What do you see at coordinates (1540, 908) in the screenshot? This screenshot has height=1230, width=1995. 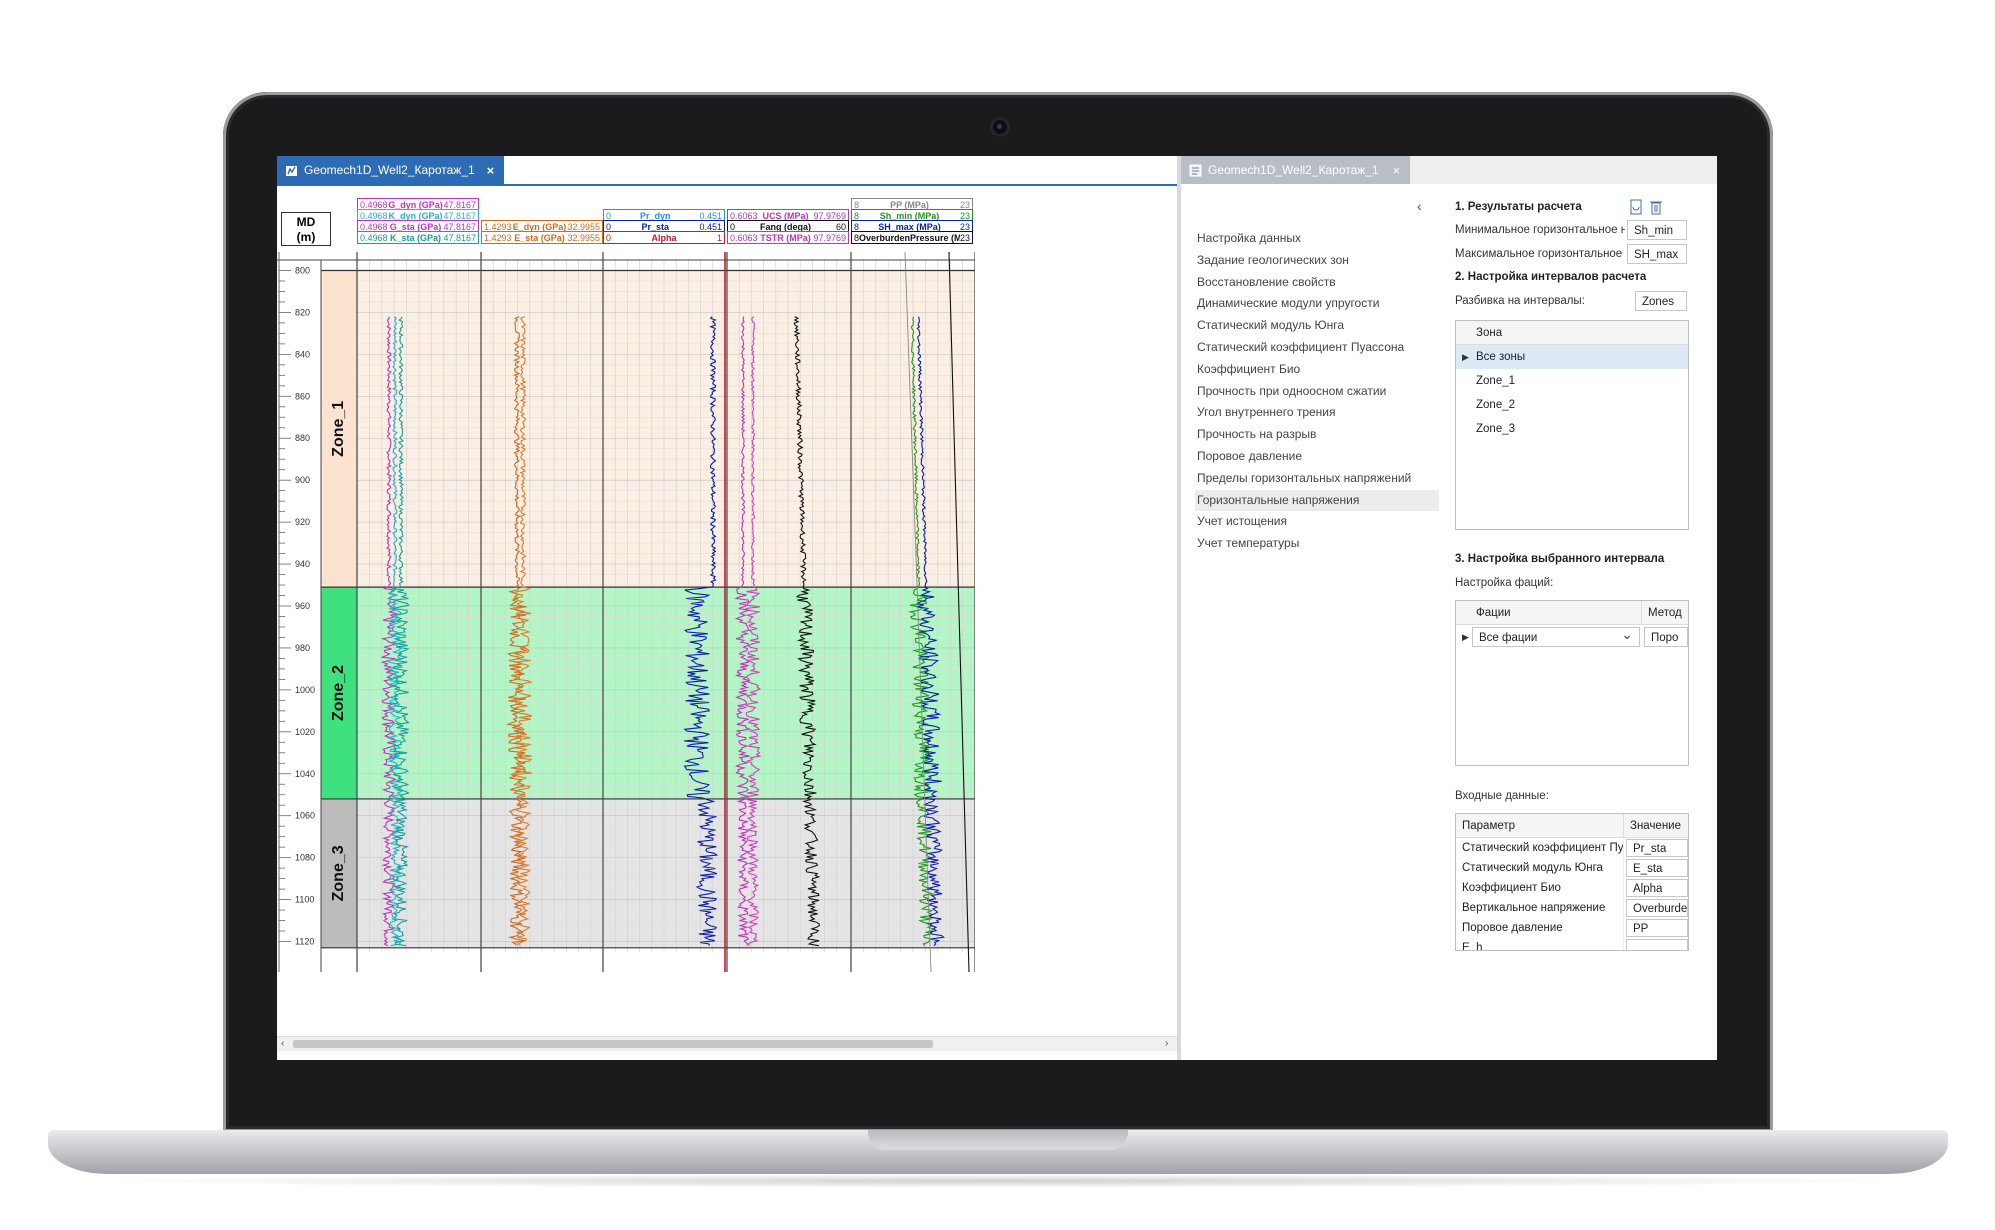 I see `param-name: Вертикальное напряжение` at bounding box center [1540, 908].